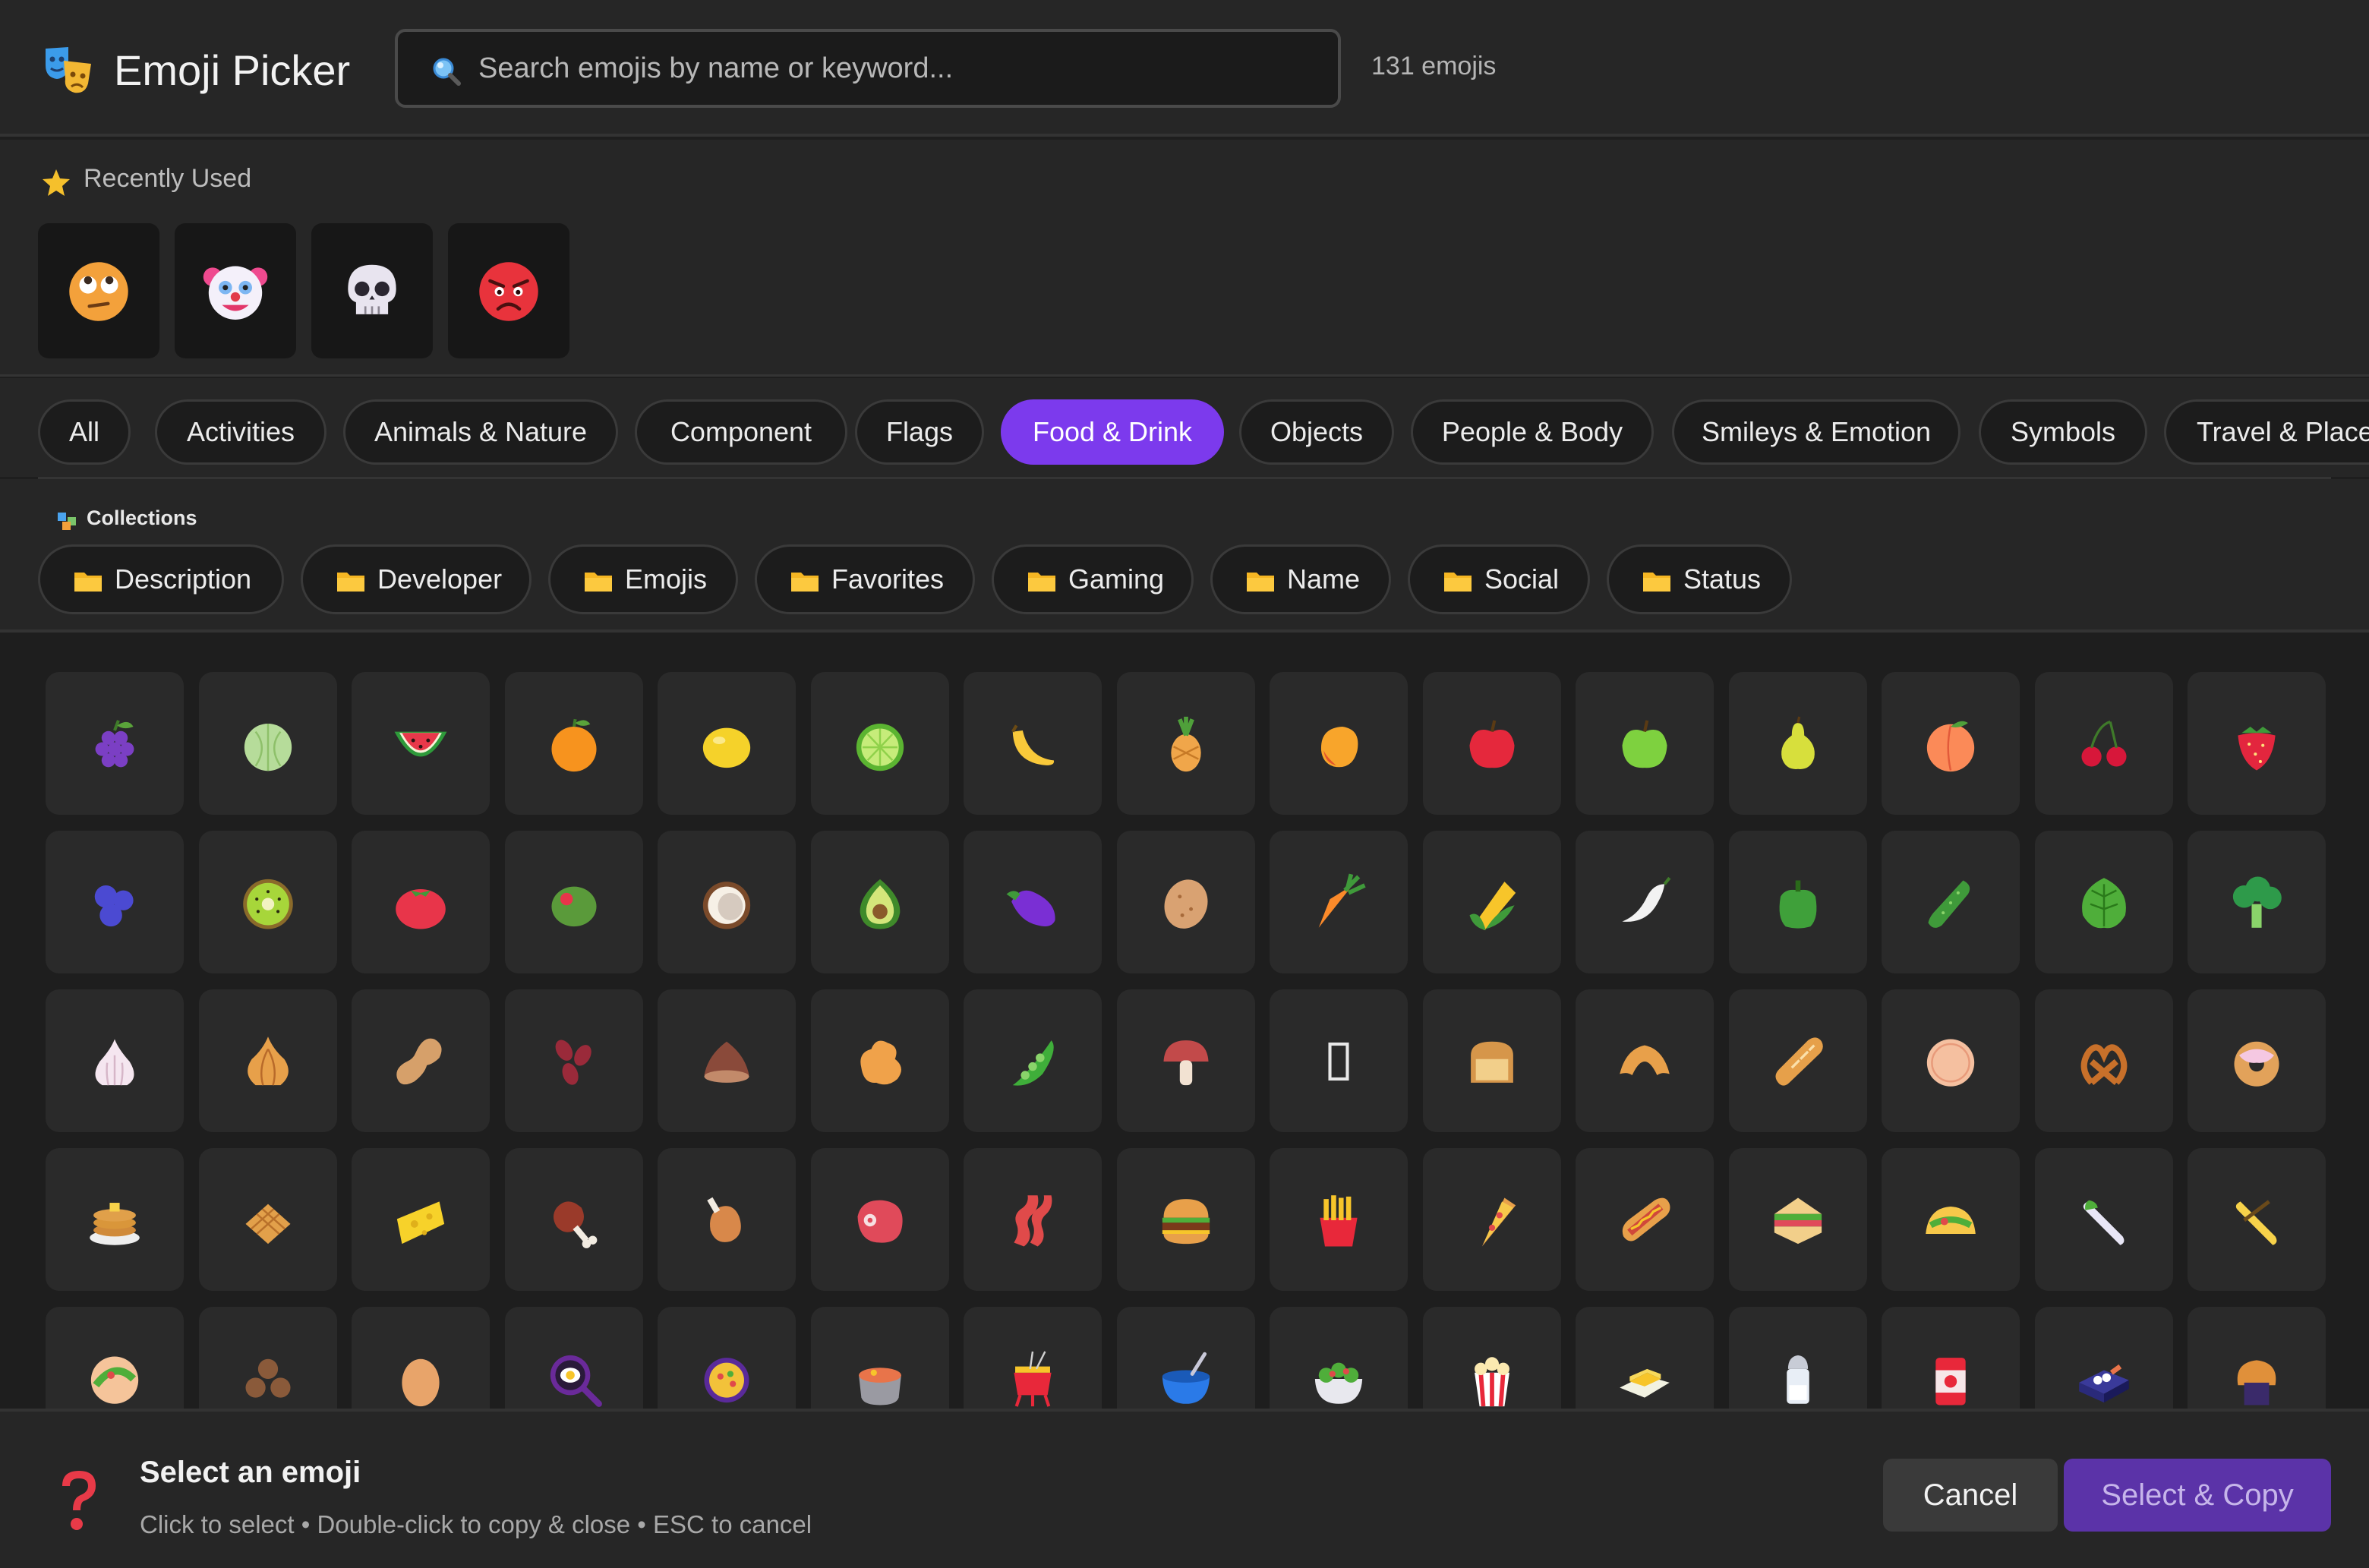 This screenshot has width=2369, height=1568. Describe the element at coordinates (1093, 579) in the screenshot. I see `collection-gaming: Gaming` at that location.